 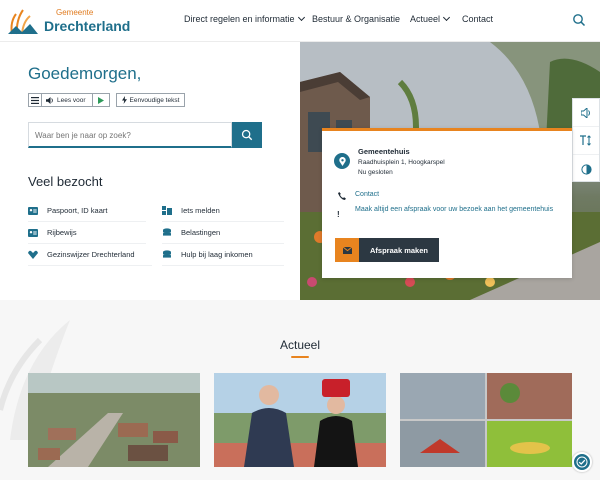 What do you see at coordinates (239, 19) in the screenshot?
I see `nav-label: Direct regelen en informatie` at bounding box center [239, 19].